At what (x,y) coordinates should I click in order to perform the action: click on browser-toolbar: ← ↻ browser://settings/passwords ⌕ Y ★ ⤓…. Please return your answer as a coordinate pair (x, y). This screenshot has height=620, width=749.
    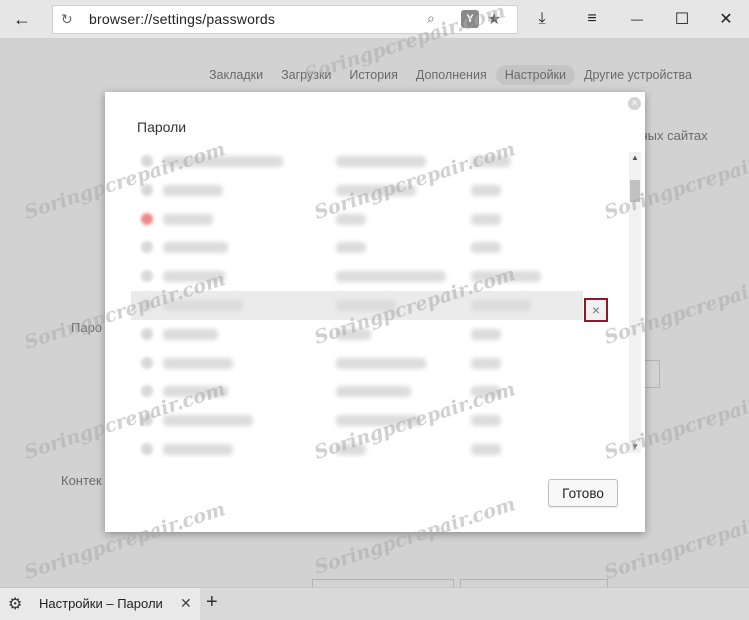
    Looking at the image, I should click on (374, 19).